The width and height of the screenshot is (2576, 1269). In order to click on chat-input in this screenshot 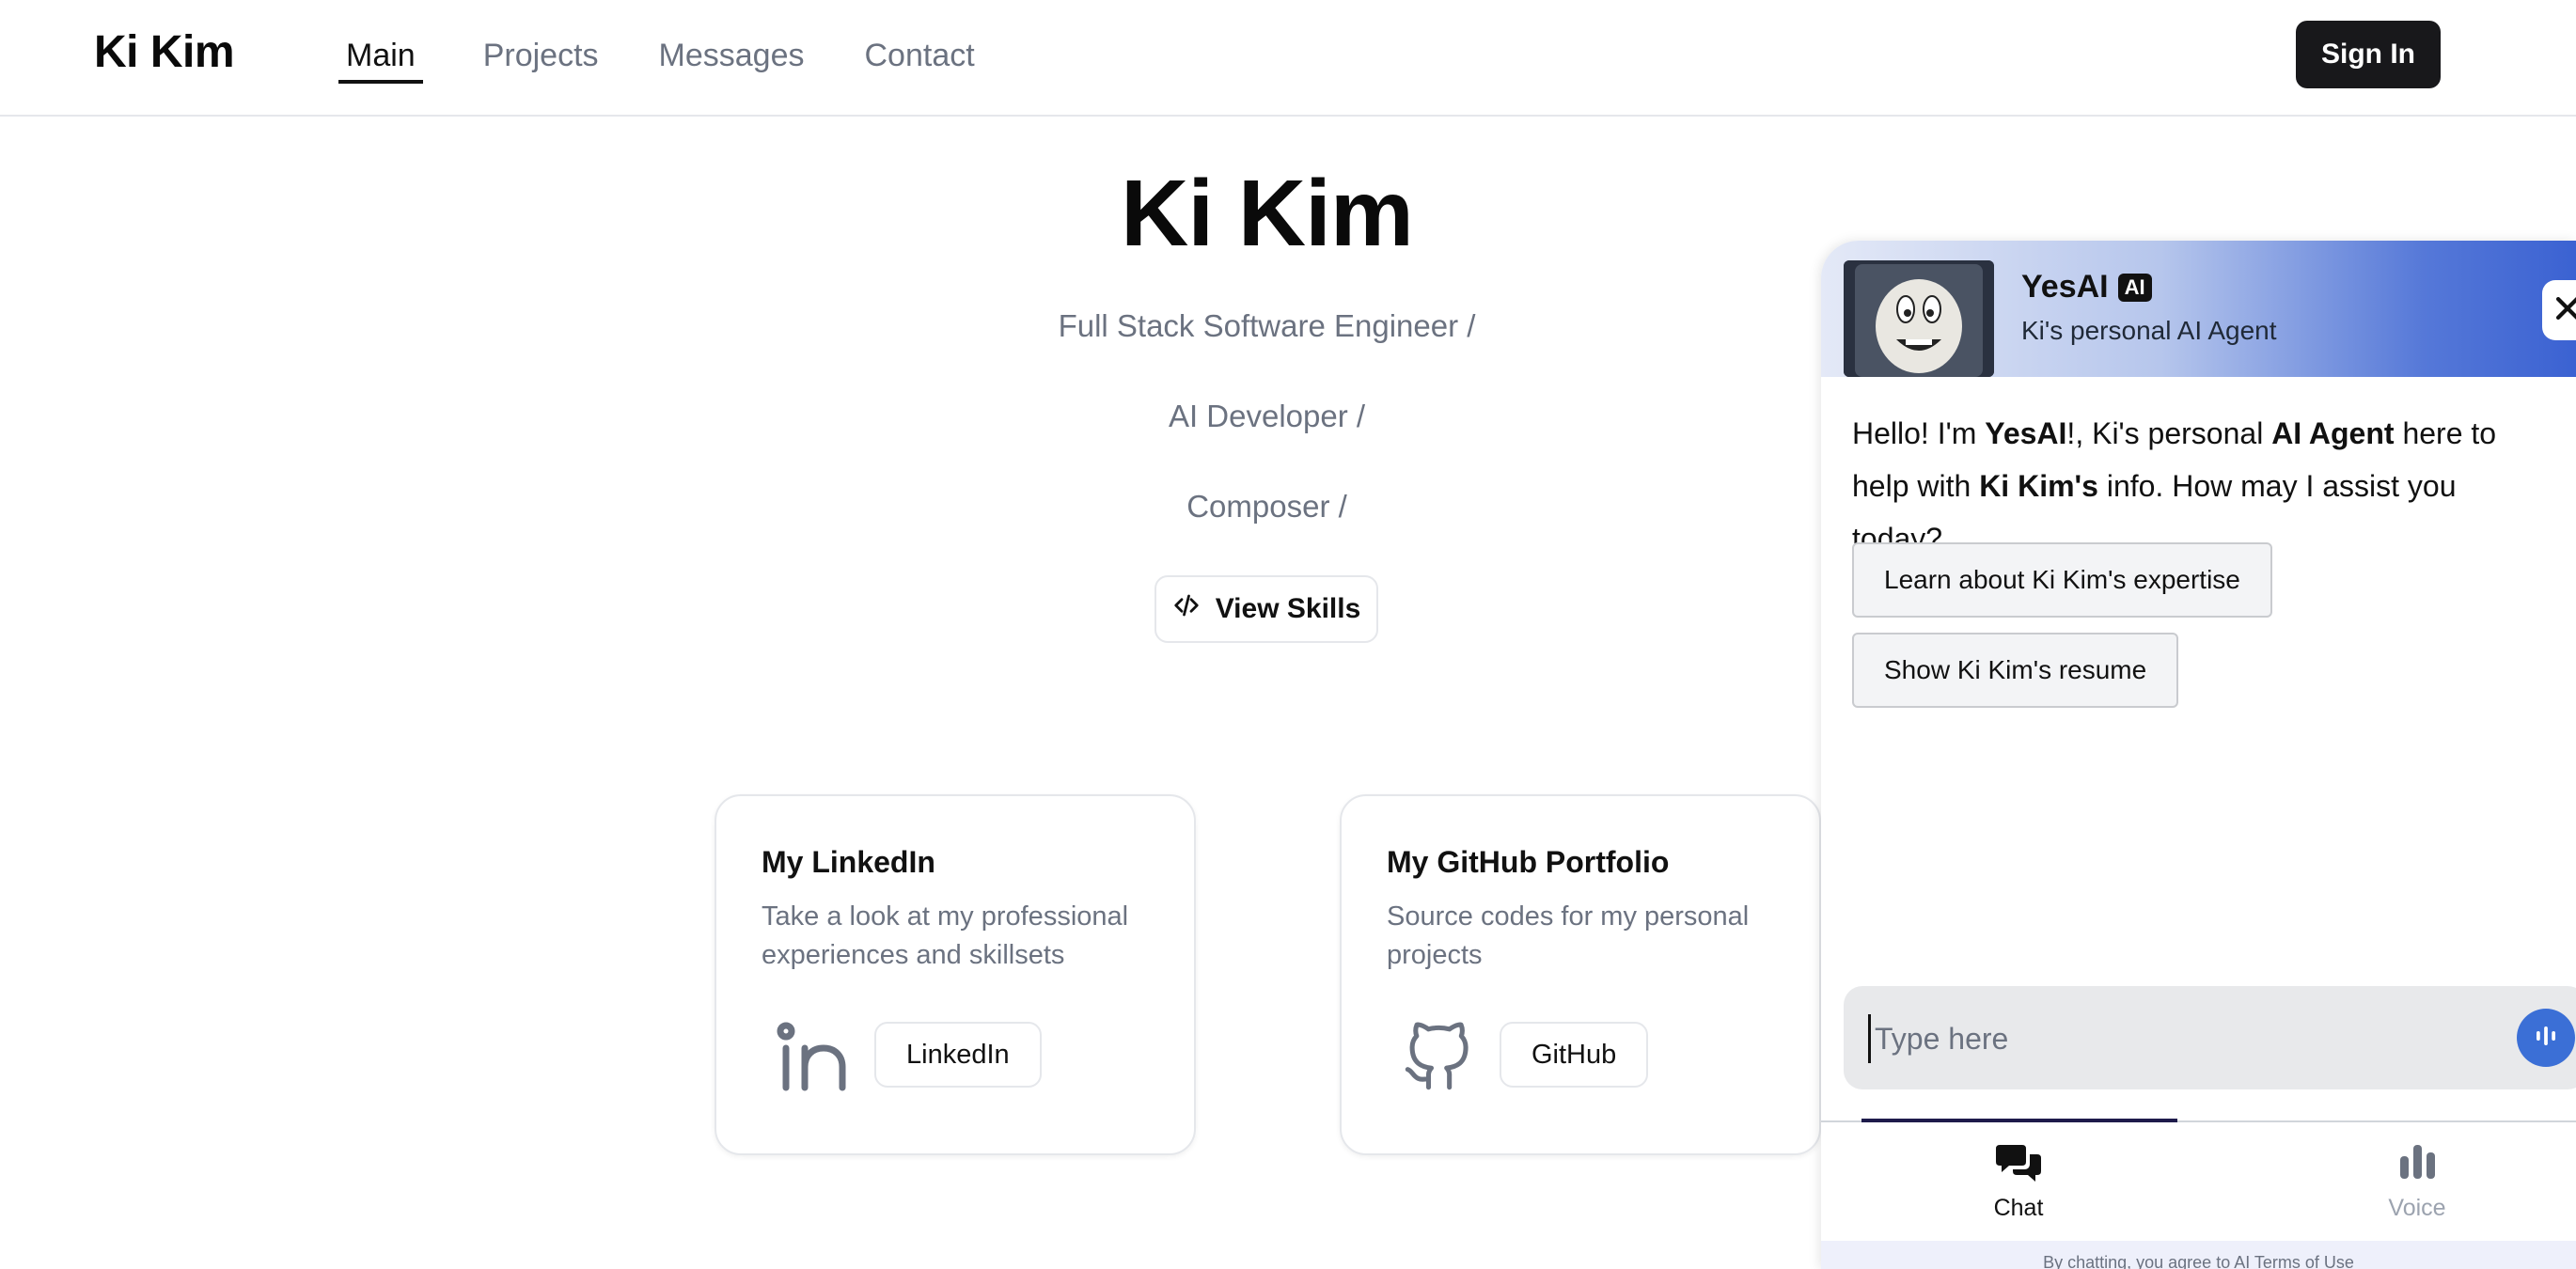, I will do `click(2173, 1038)`.